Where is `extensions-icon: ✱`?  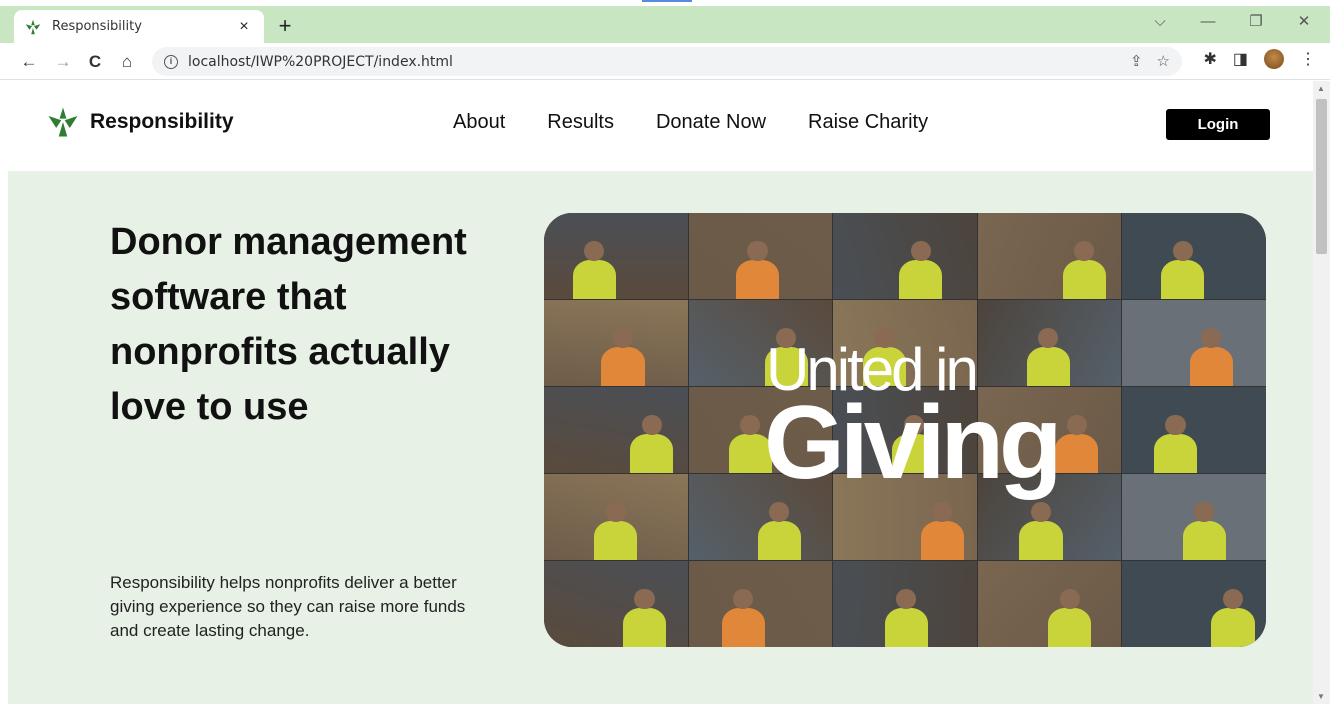 extensions-icon: ✱ is located at coordinates (1209, 59).